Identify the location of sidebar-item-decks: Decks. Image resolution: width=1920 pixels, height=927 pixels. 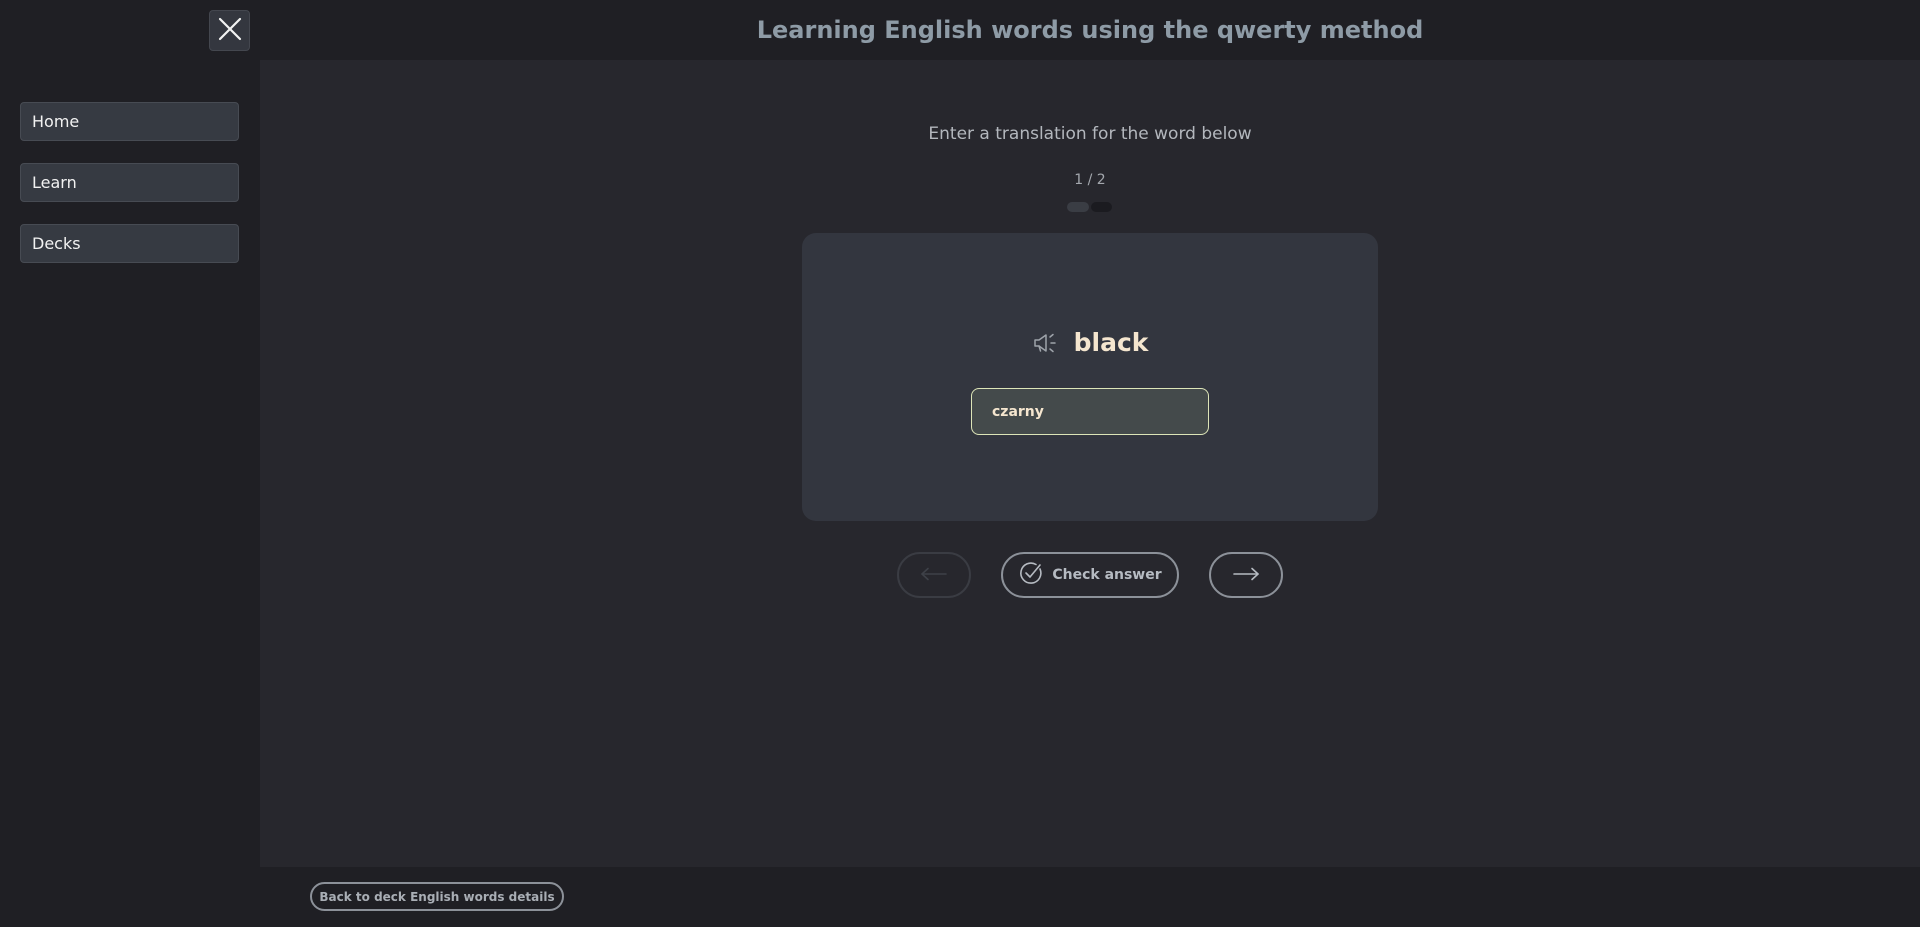
(129, 243).